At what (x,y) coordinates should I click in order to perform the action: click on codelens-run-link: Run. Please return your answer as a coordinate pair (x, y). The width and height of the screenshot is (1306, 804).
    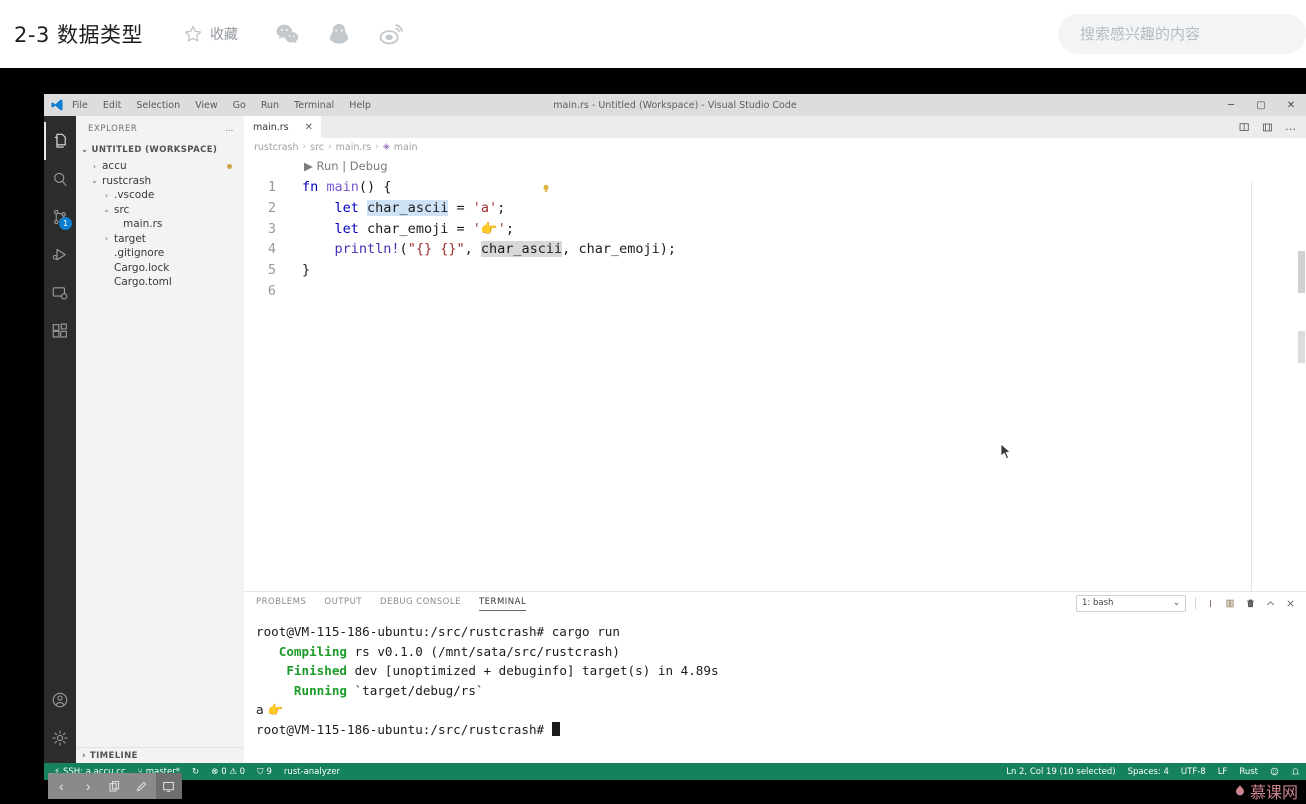
    Looking at the image, I should click on (328, 166).